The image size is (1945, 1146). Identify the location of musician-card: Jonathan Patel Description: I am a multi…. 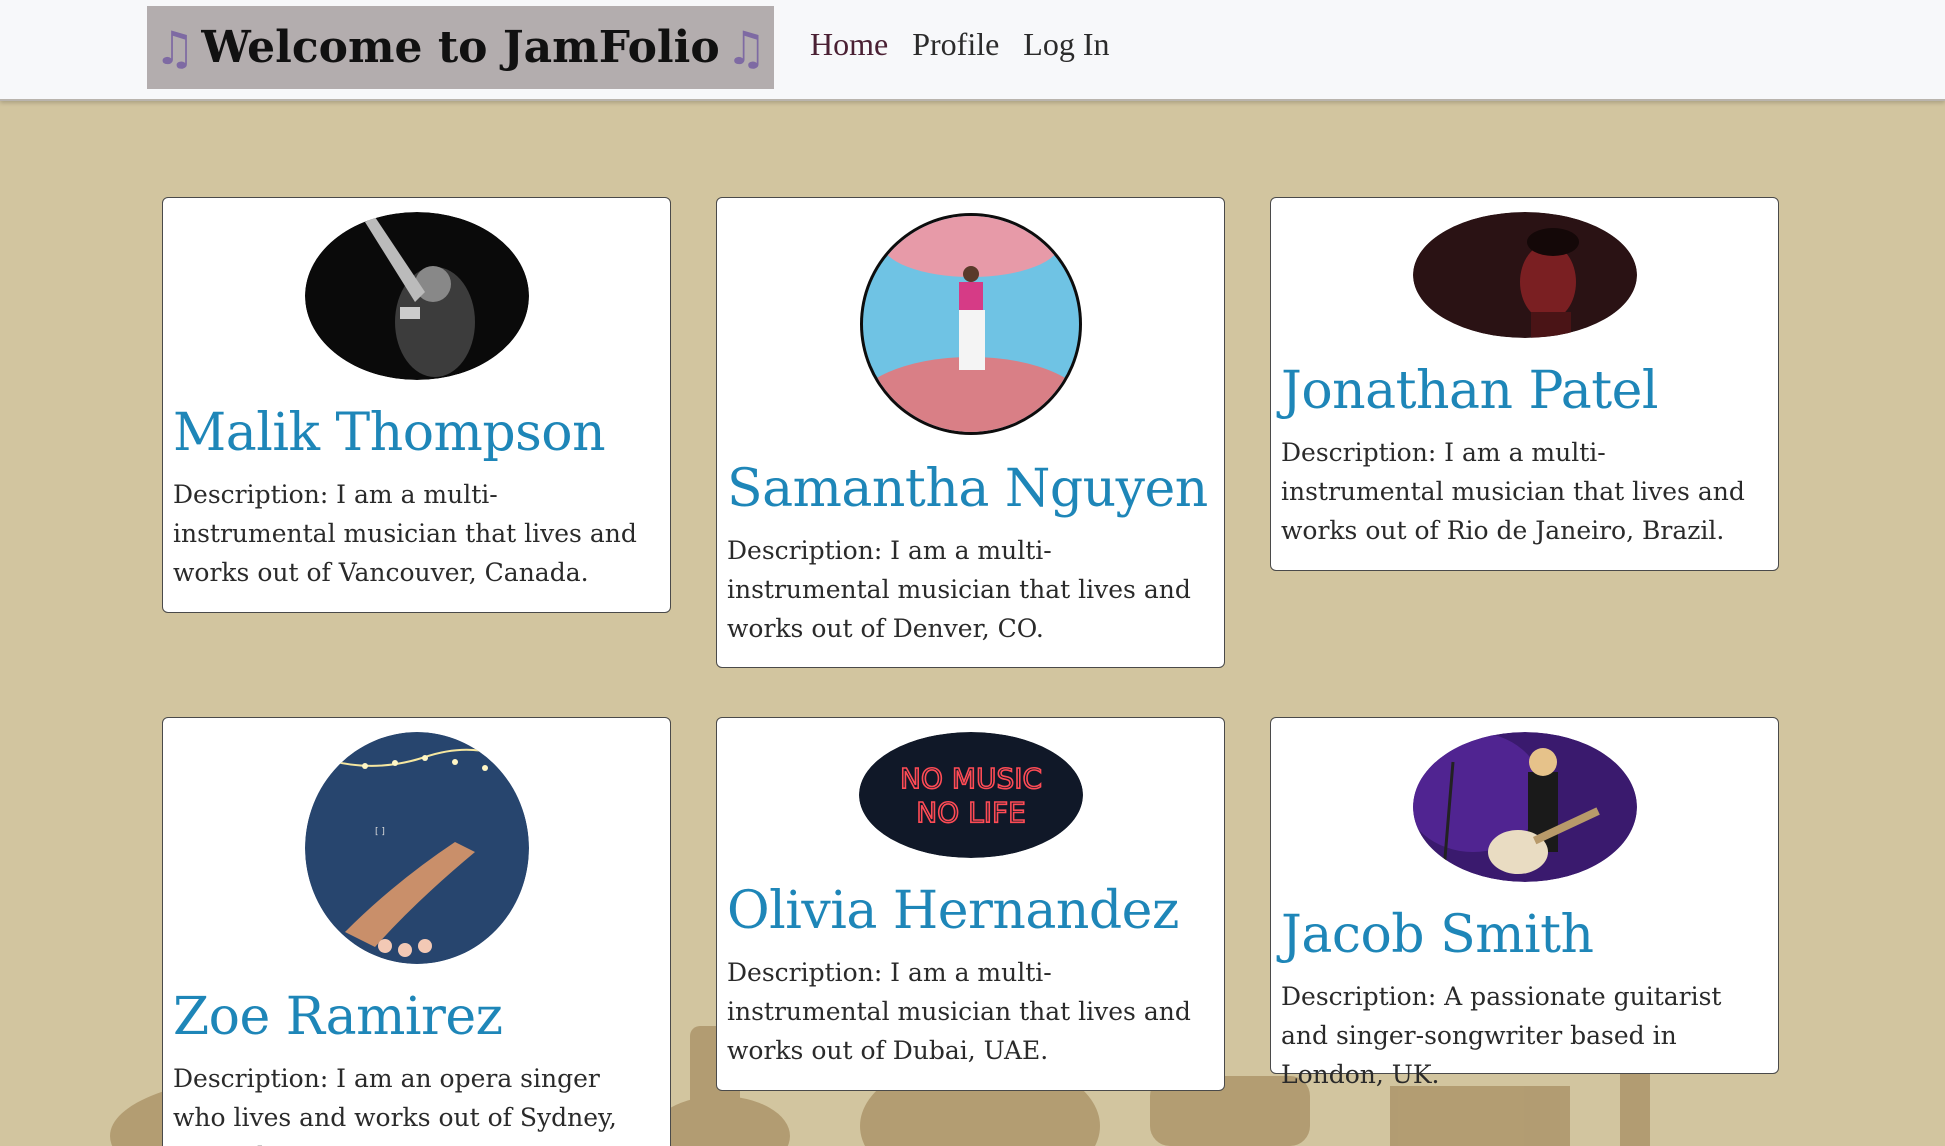
(1524, 384).